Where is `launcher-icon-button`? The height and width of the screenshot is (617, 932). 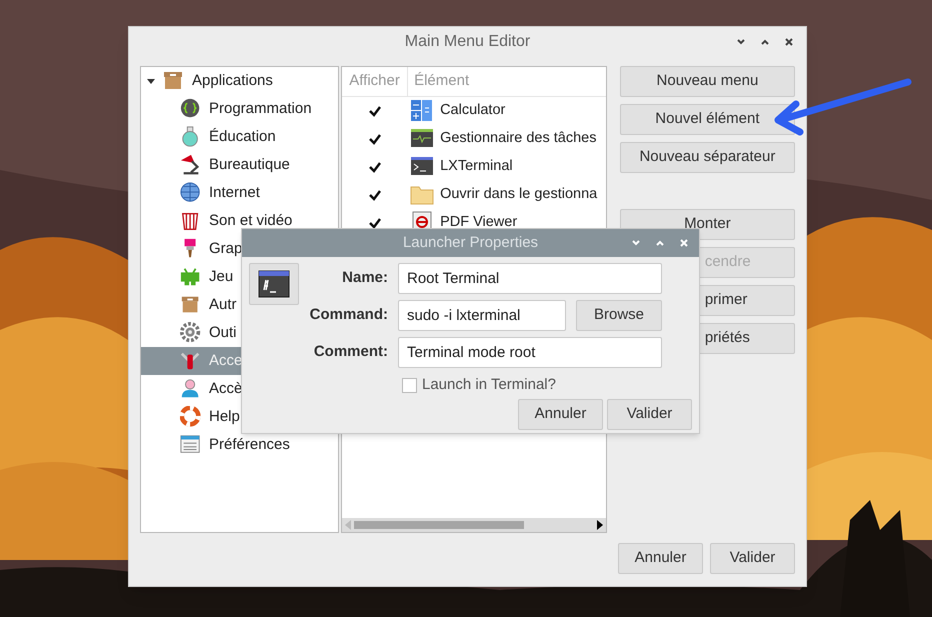
launcher-icon-button is located at coordinates (274, 284).